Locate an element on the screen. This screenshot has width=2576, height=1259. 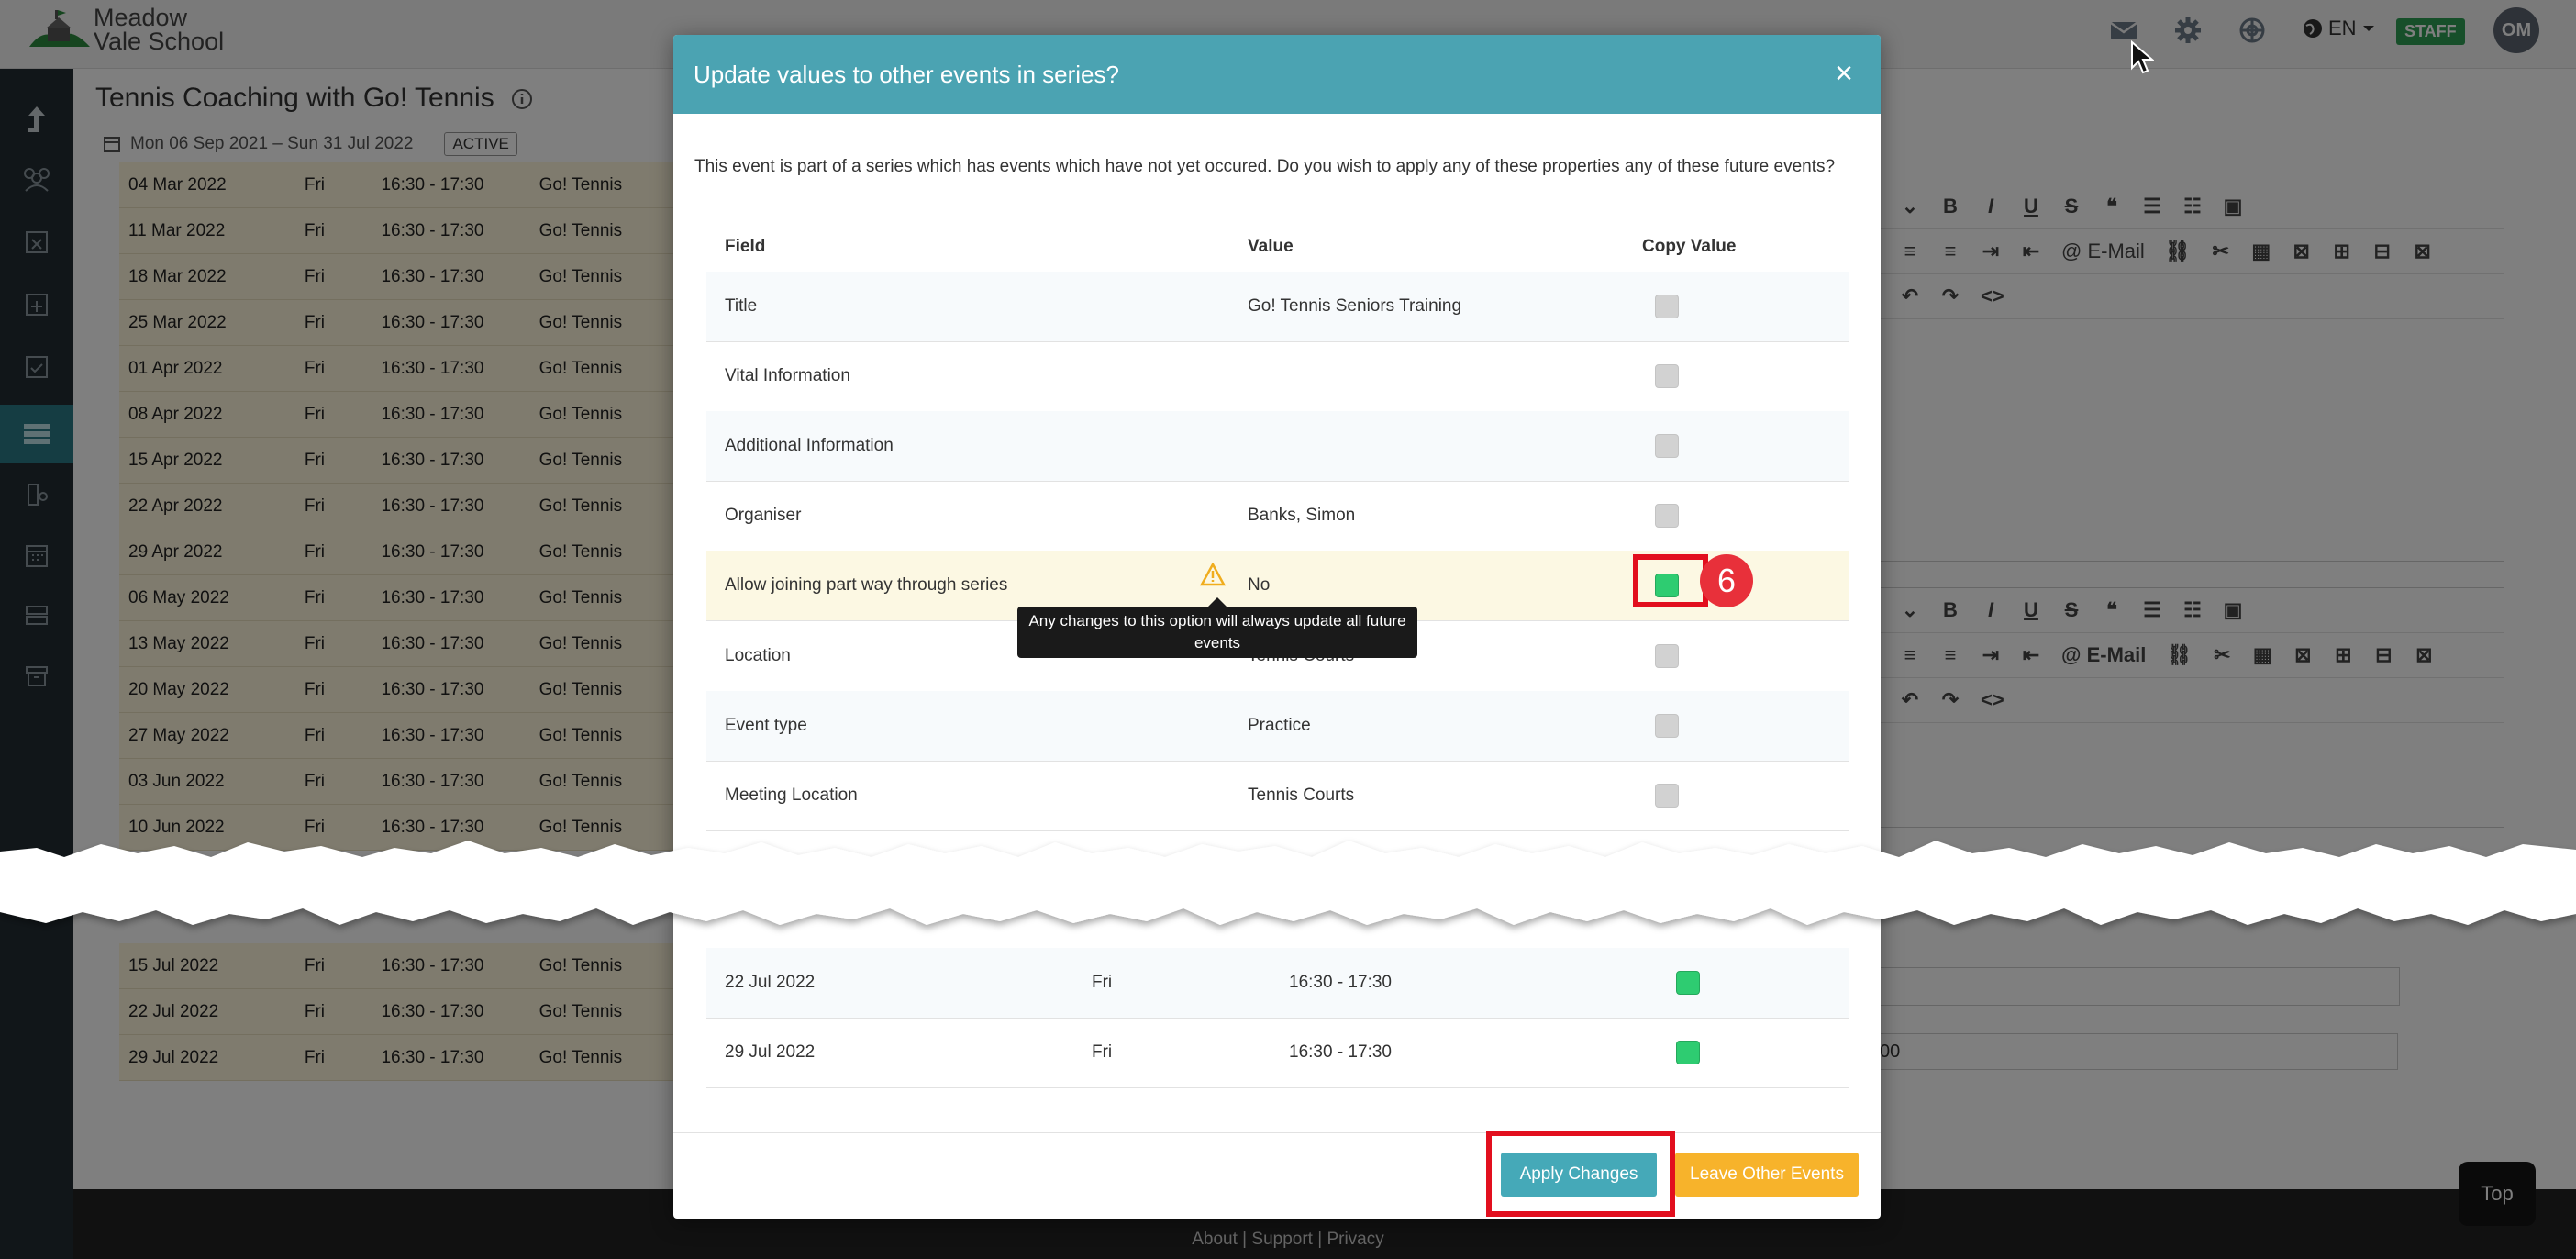
close-icon: × is located at coordinates (1844, 73).